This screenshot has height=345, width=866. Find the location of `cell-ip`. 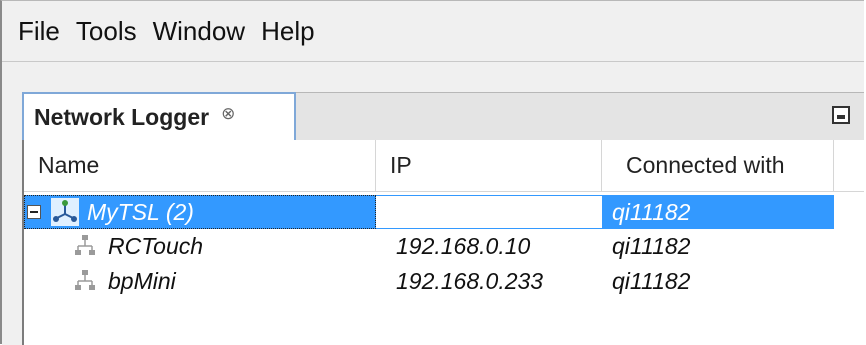

cell-ip is located at coordinates (489, 212).